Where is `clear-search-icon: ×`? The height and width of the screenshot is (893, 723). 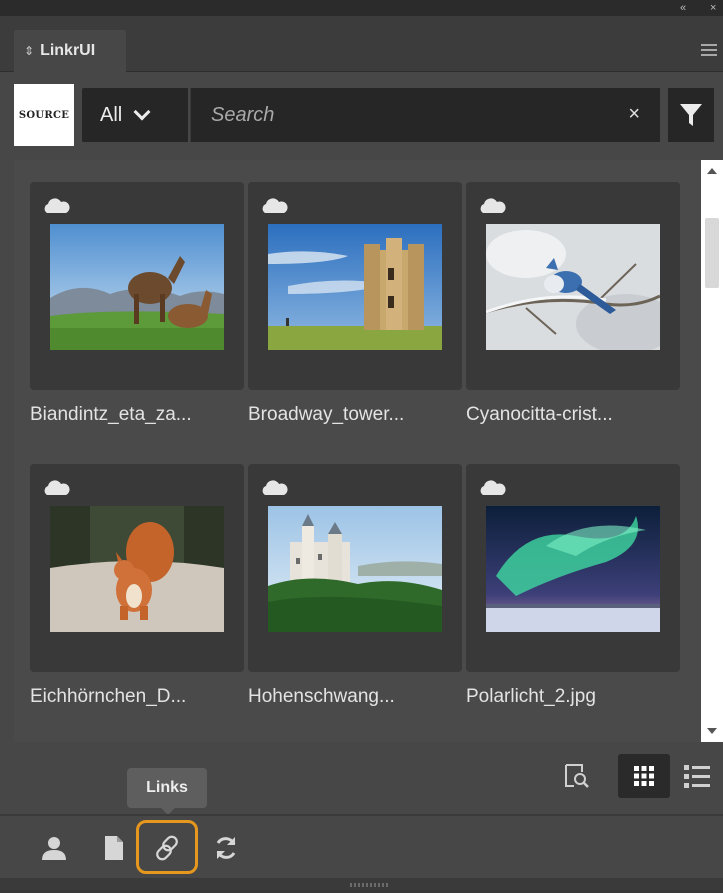
clear-search-icon: × is located at coordinates (634, 114).